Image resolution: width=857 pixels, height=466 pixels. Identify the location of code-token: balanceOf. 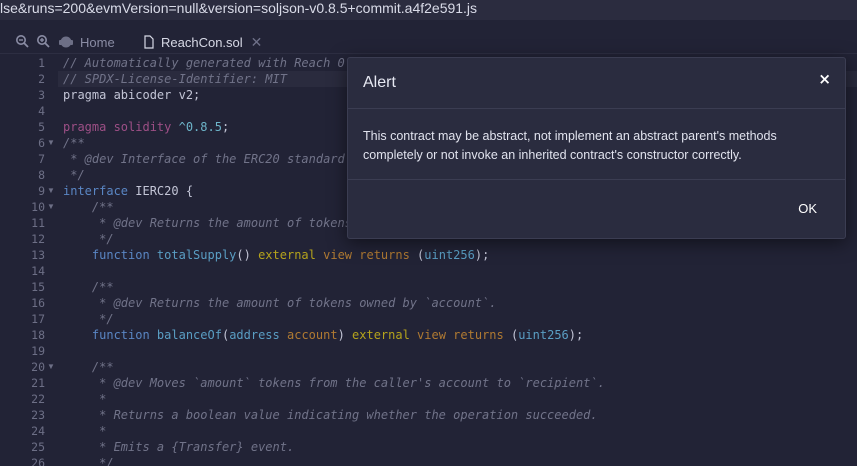
(185, 335).